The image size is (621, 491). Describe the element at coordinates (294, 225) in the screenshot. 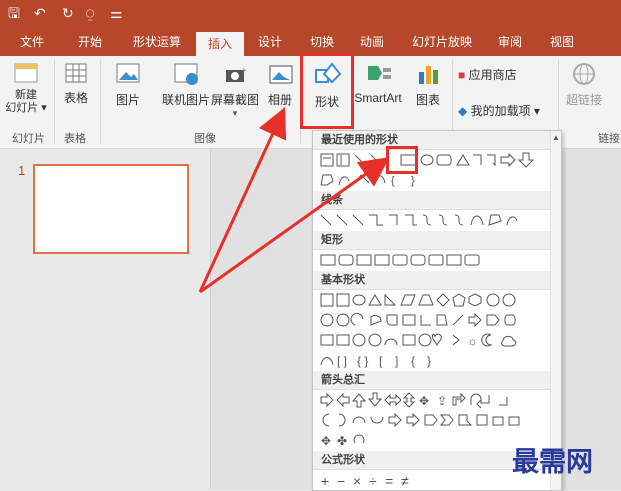

I see `arrow-to-rectangle` at that location.